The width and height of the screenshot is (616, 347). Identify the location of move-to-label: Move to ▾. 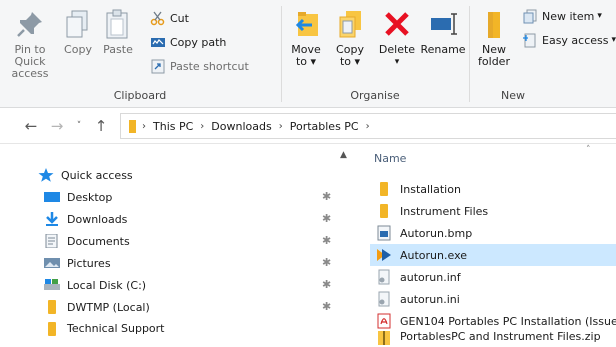
(306, 55).